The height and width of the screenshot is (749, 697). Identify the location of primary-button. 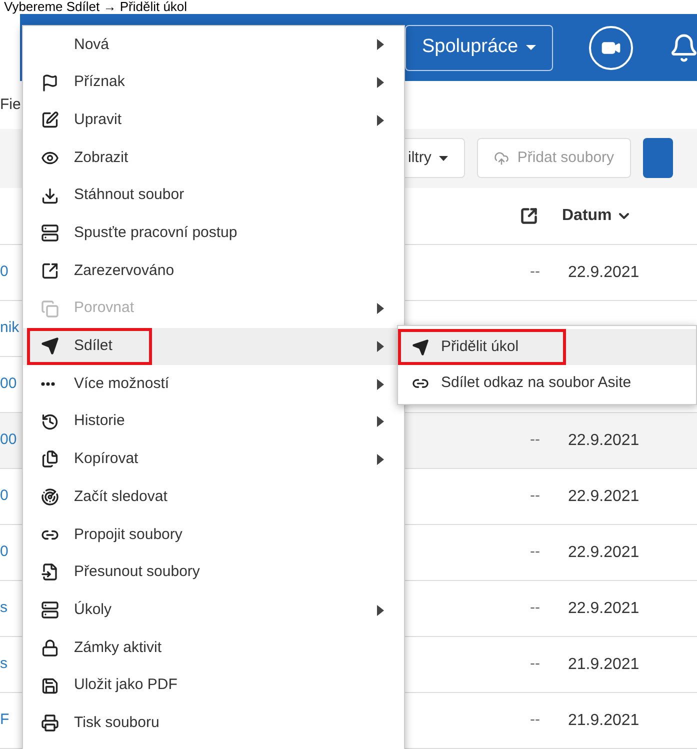
(658, 158).